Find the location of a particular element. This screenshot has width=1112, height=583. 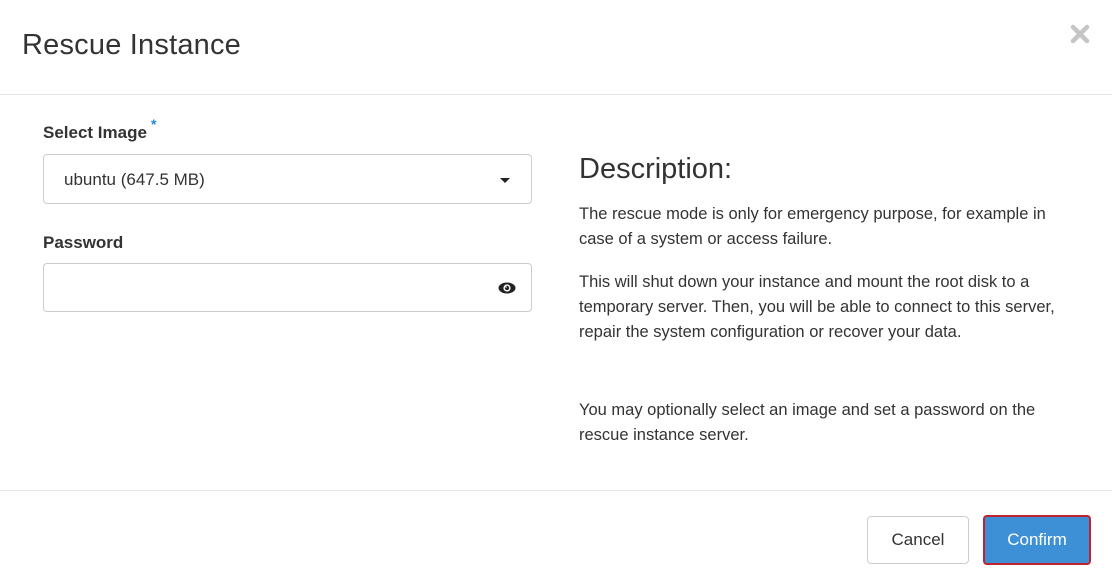

image-select: ubuntu (647.5 MB) is located at coordinates (287, 179).